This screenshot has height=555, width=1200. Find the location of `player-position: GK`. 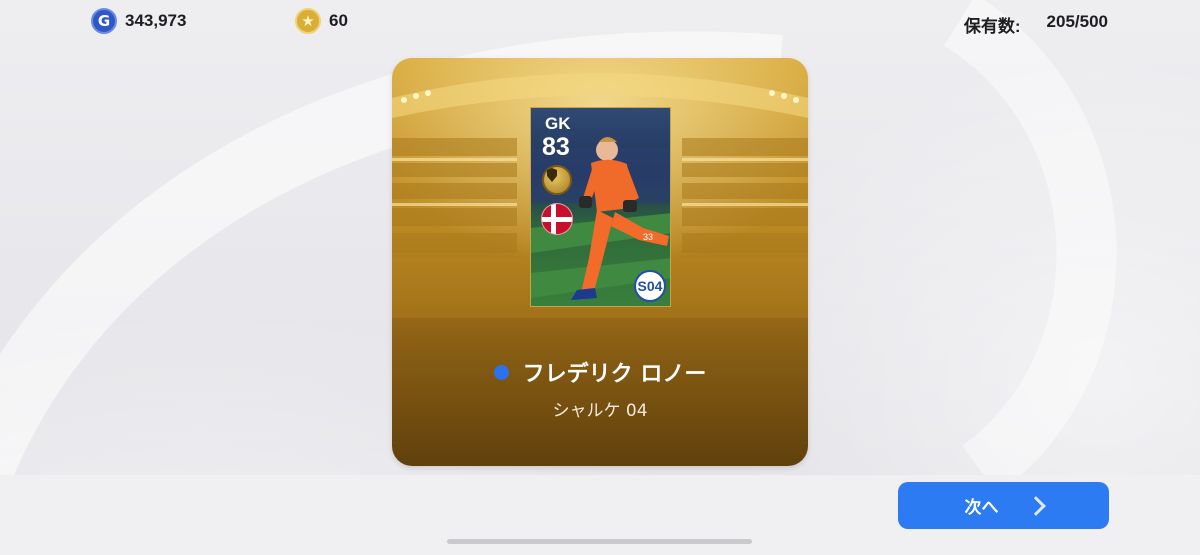

player-position: GK is located at coordinates (558, 123).